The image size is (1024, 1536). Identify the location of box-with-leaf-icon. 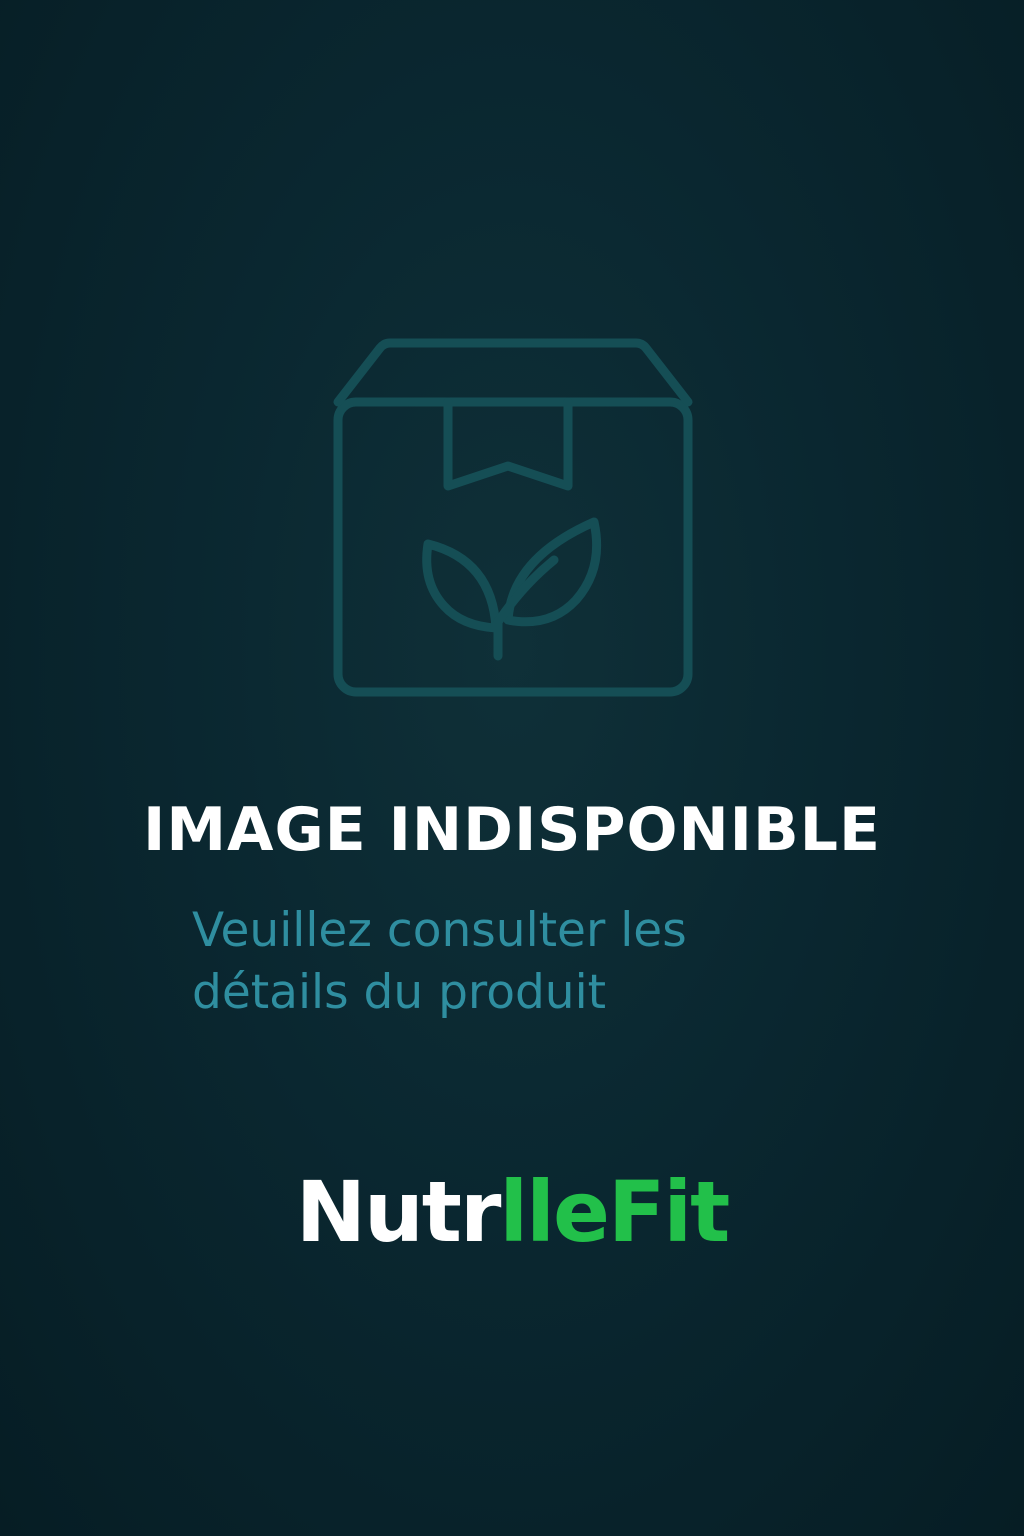
(513, 517).